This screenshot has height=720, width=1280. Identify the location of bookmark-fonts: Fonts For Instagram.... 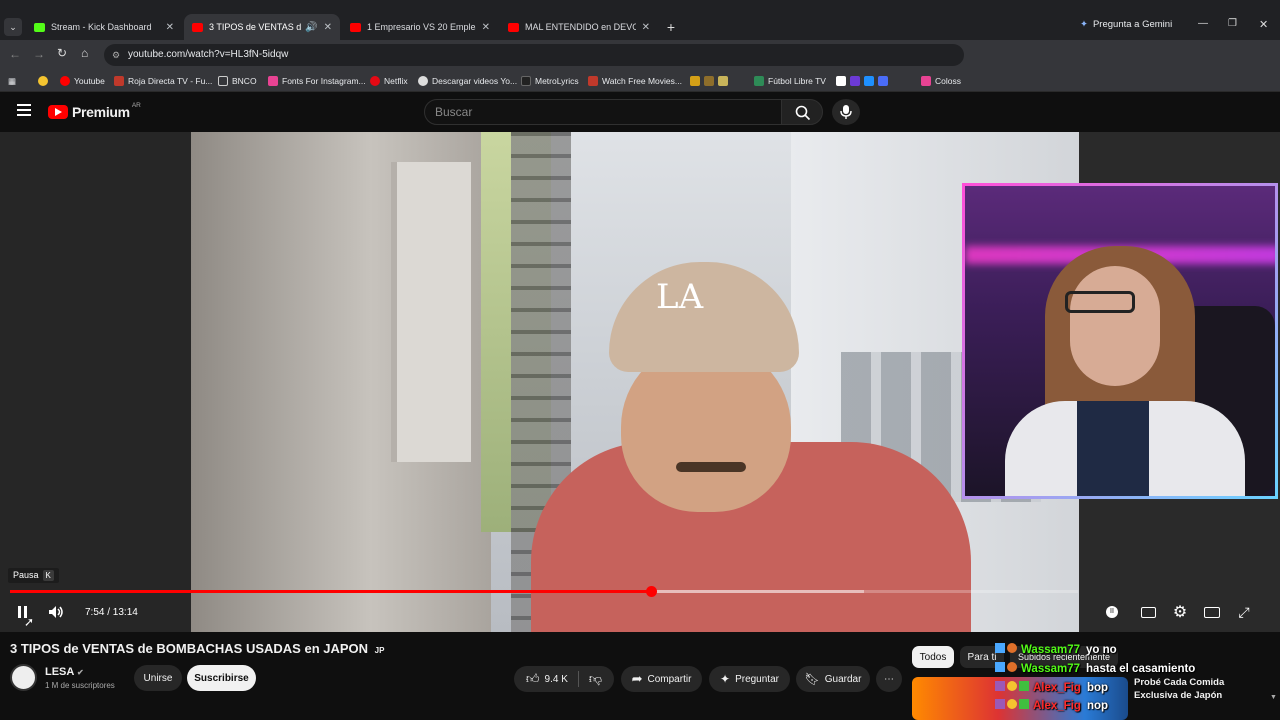
(317, 81).